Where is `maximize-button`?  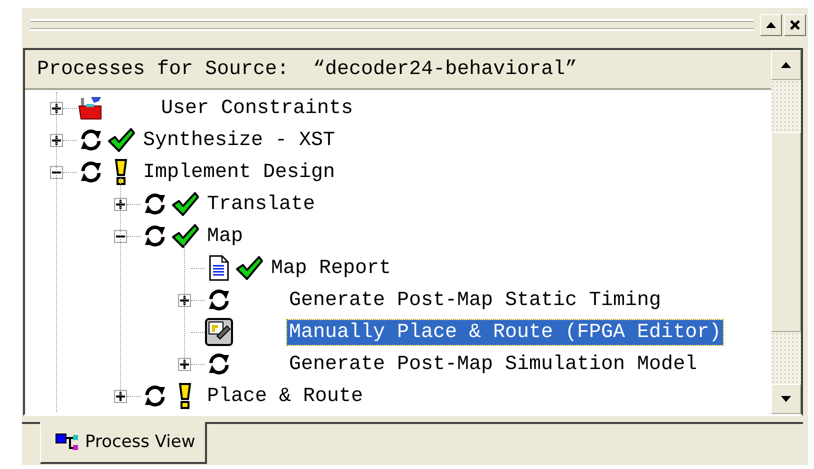
maximize-button is located at coordinates (771, 25).